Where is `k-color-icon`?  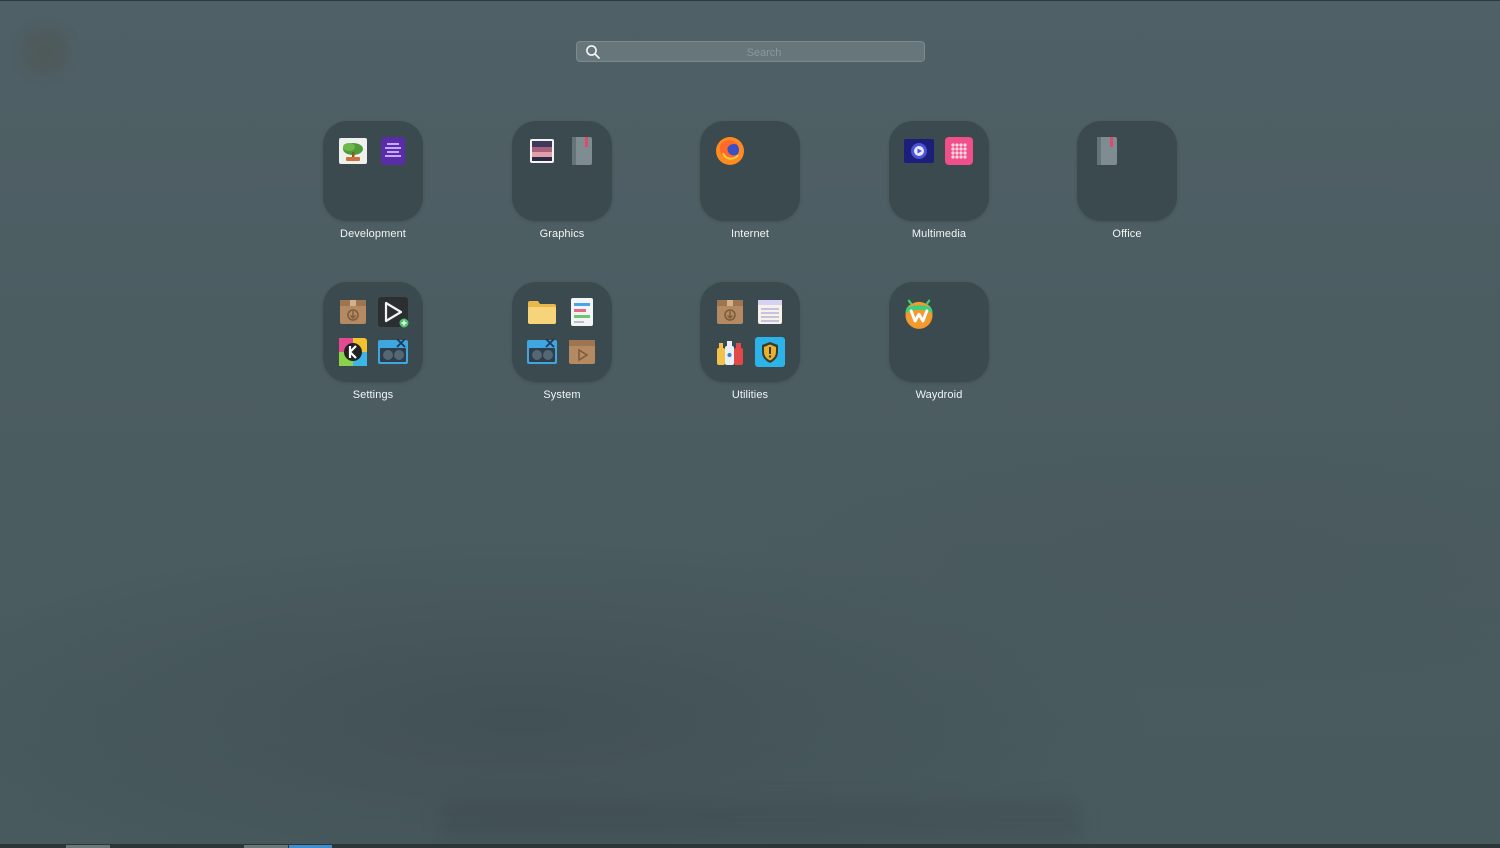
k-color-icon is located at coordinates (353, 352).